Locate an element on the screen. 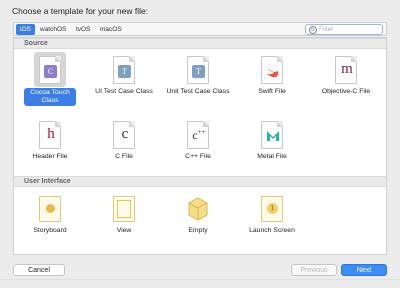 This screenshot has width=400, height=288. template-ui-test-case-class: T UI Test Case Class is located at coordinates (124, 84).